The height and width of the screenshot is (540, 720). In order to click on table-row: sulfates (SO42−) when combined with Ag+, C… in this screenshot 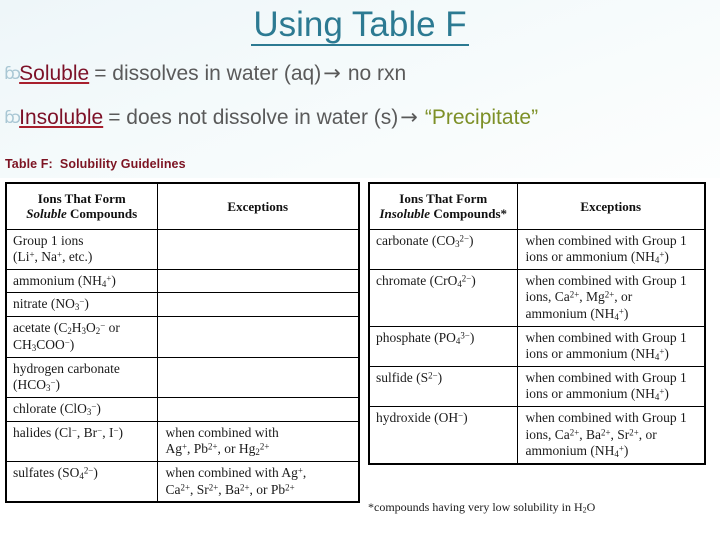, I will do `click(182, 482)`.